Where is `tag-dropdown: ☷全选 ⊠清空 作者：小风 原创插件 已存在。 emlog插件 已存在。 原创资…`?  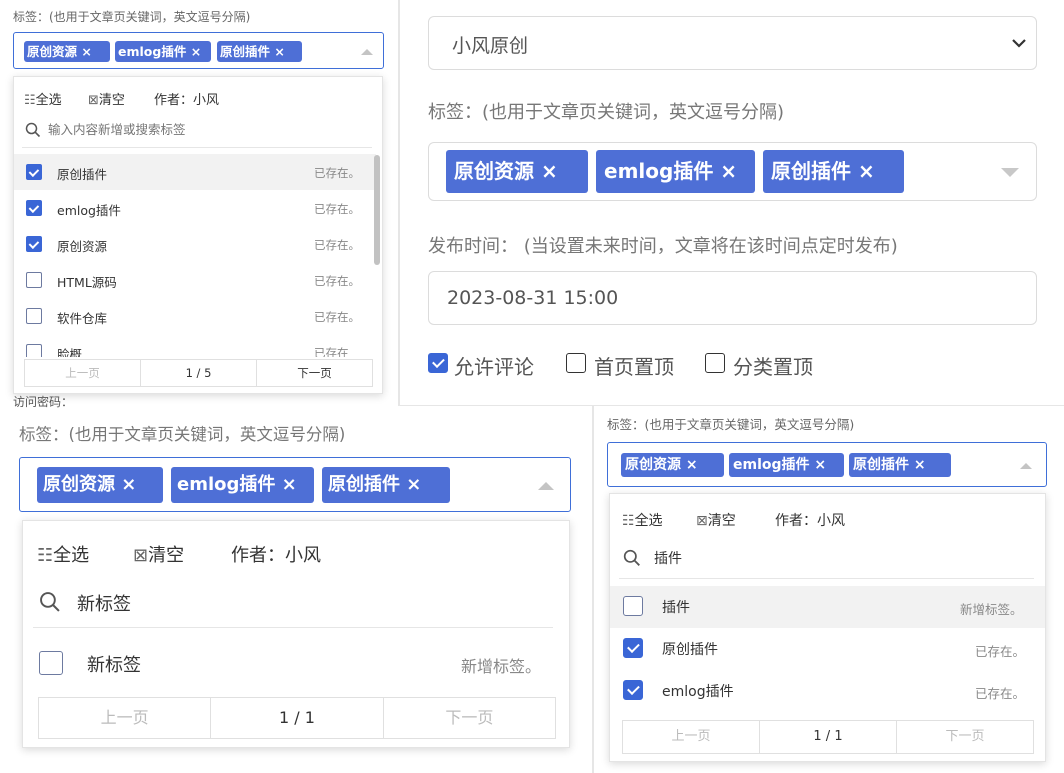 tag-dropdown: ☷全选 ⊠清空 作者：小风 原创插件 已存在。 emlog插件 已存在。 原创资… is located at coordinates (198, 235).